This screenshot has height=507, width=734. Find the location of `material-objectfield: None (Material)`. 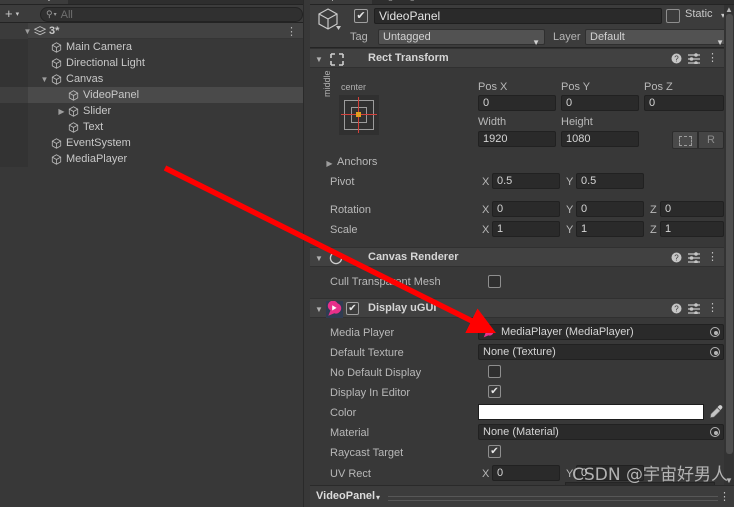

material-objectfield: None (Material) is located at coordinates (601, 432).